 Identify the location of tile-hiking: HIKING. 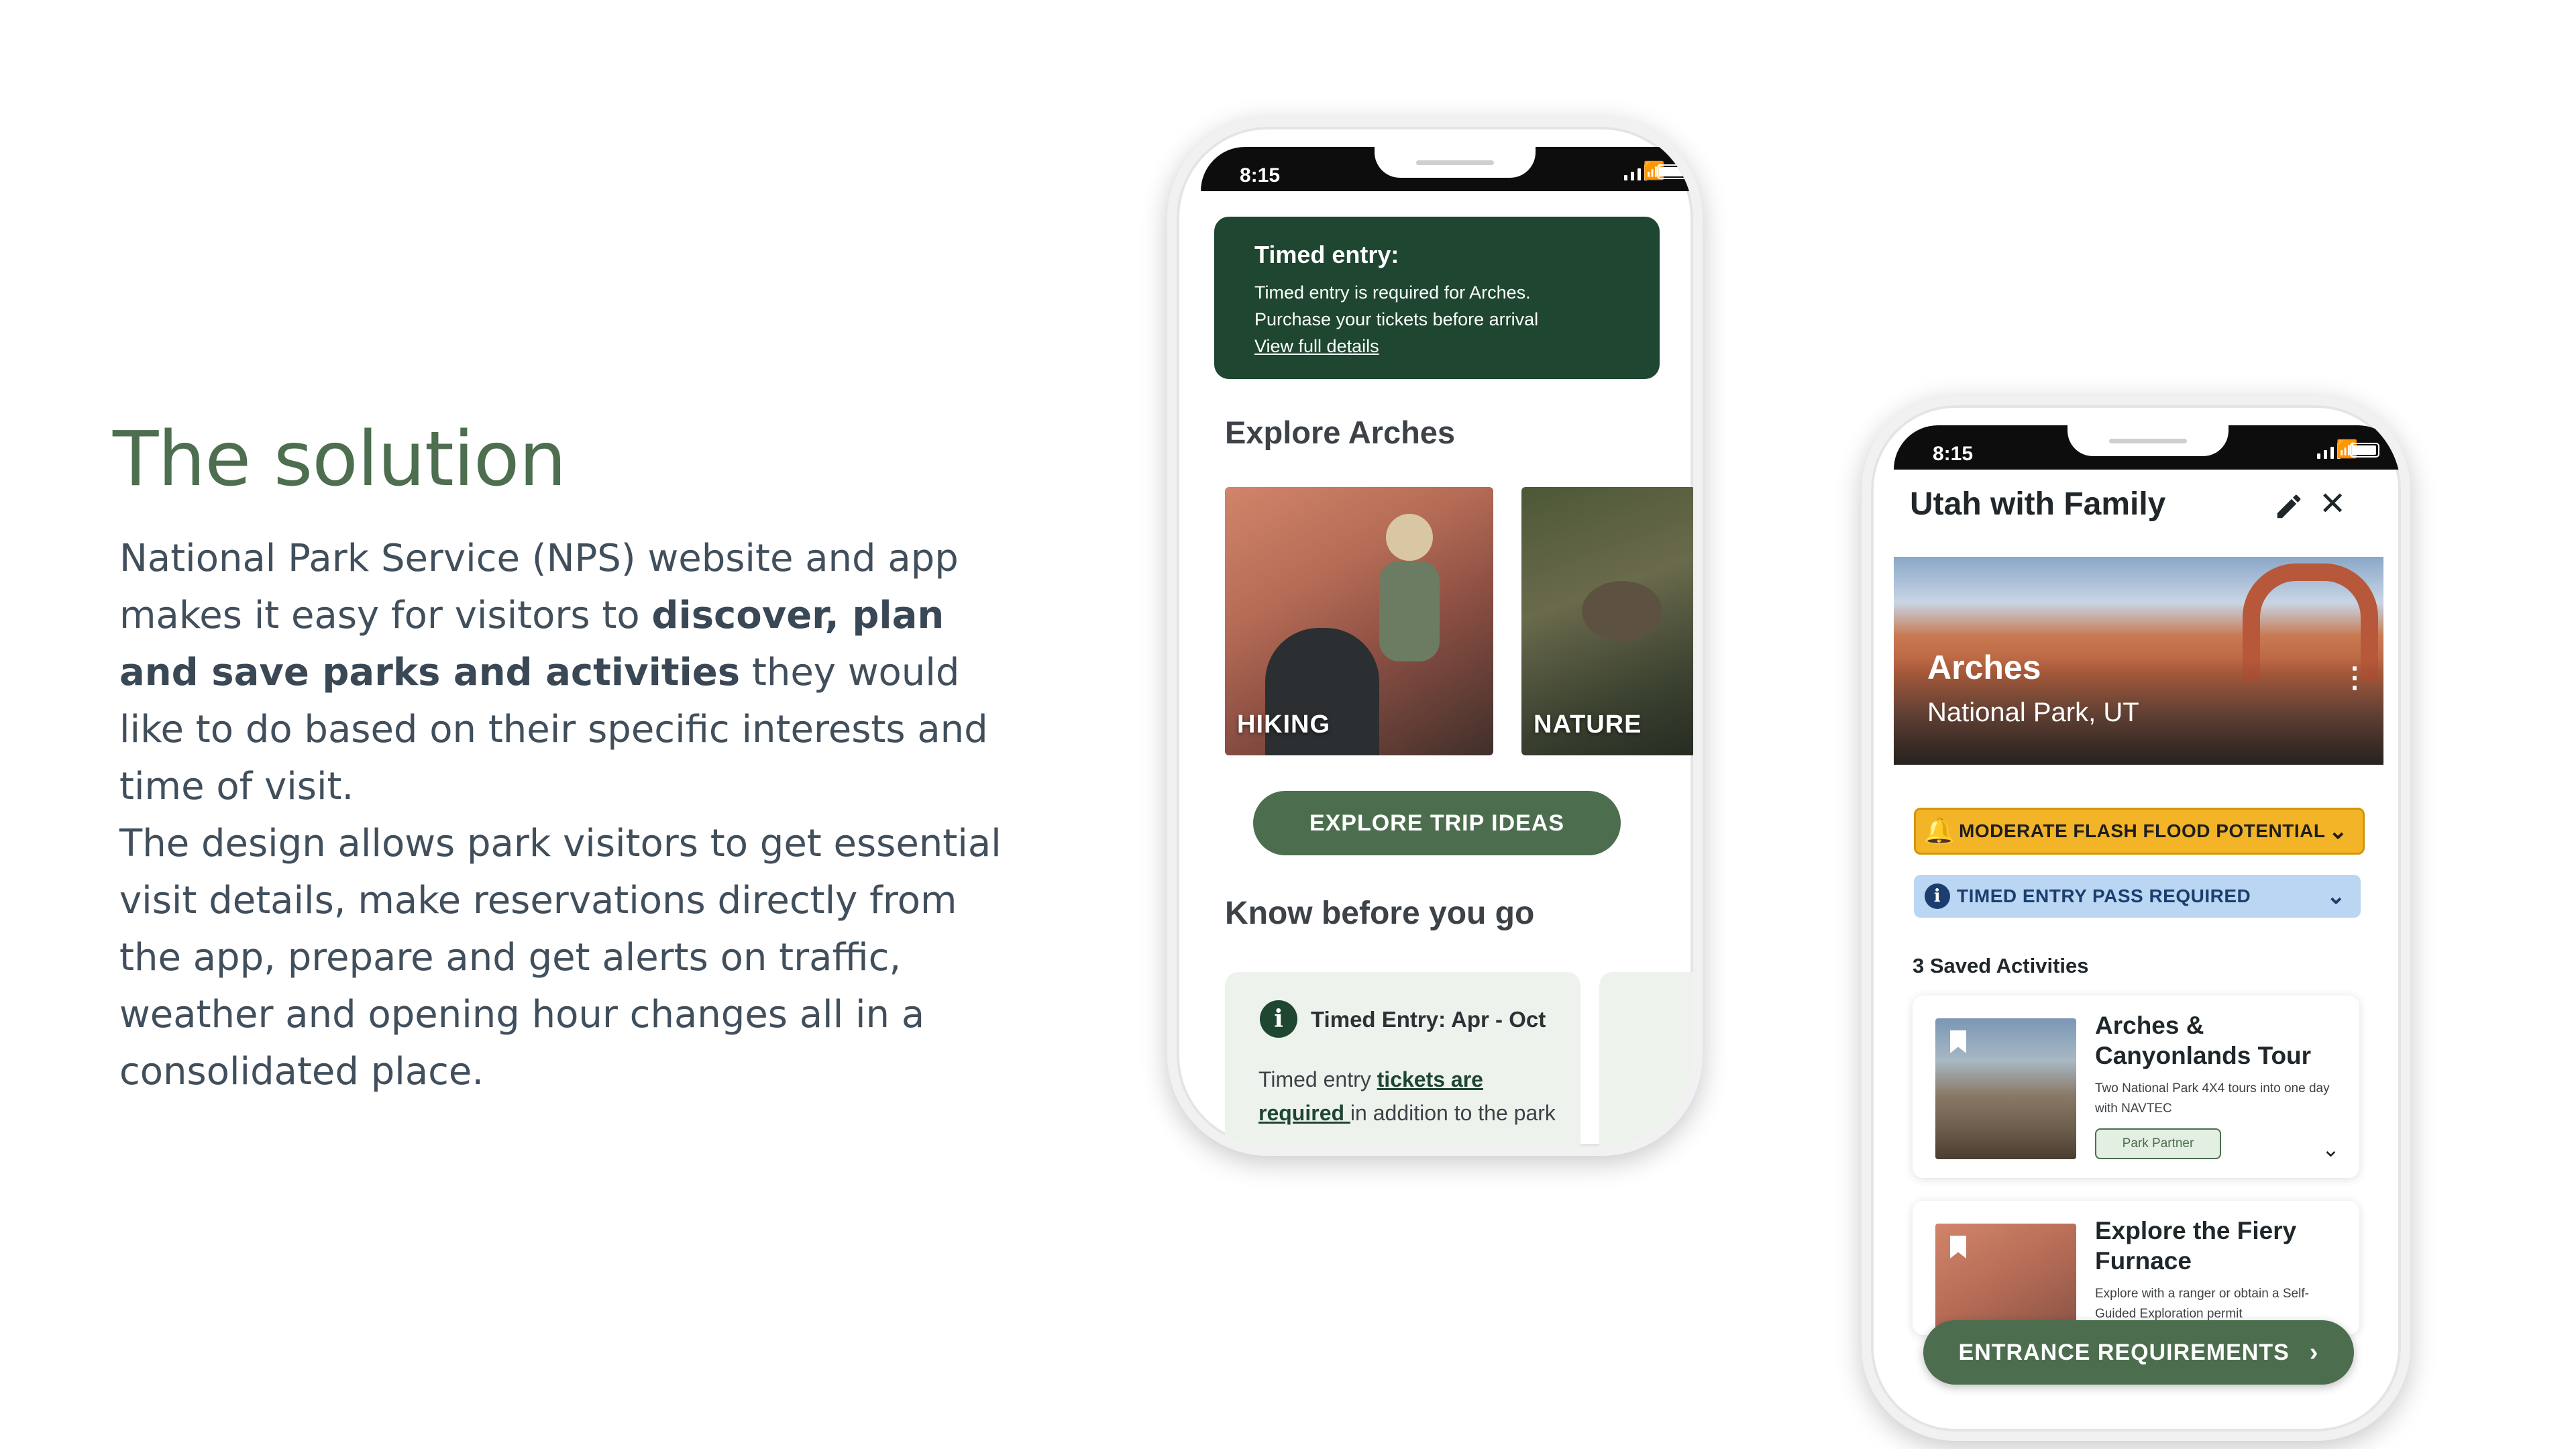
(1359, 621).